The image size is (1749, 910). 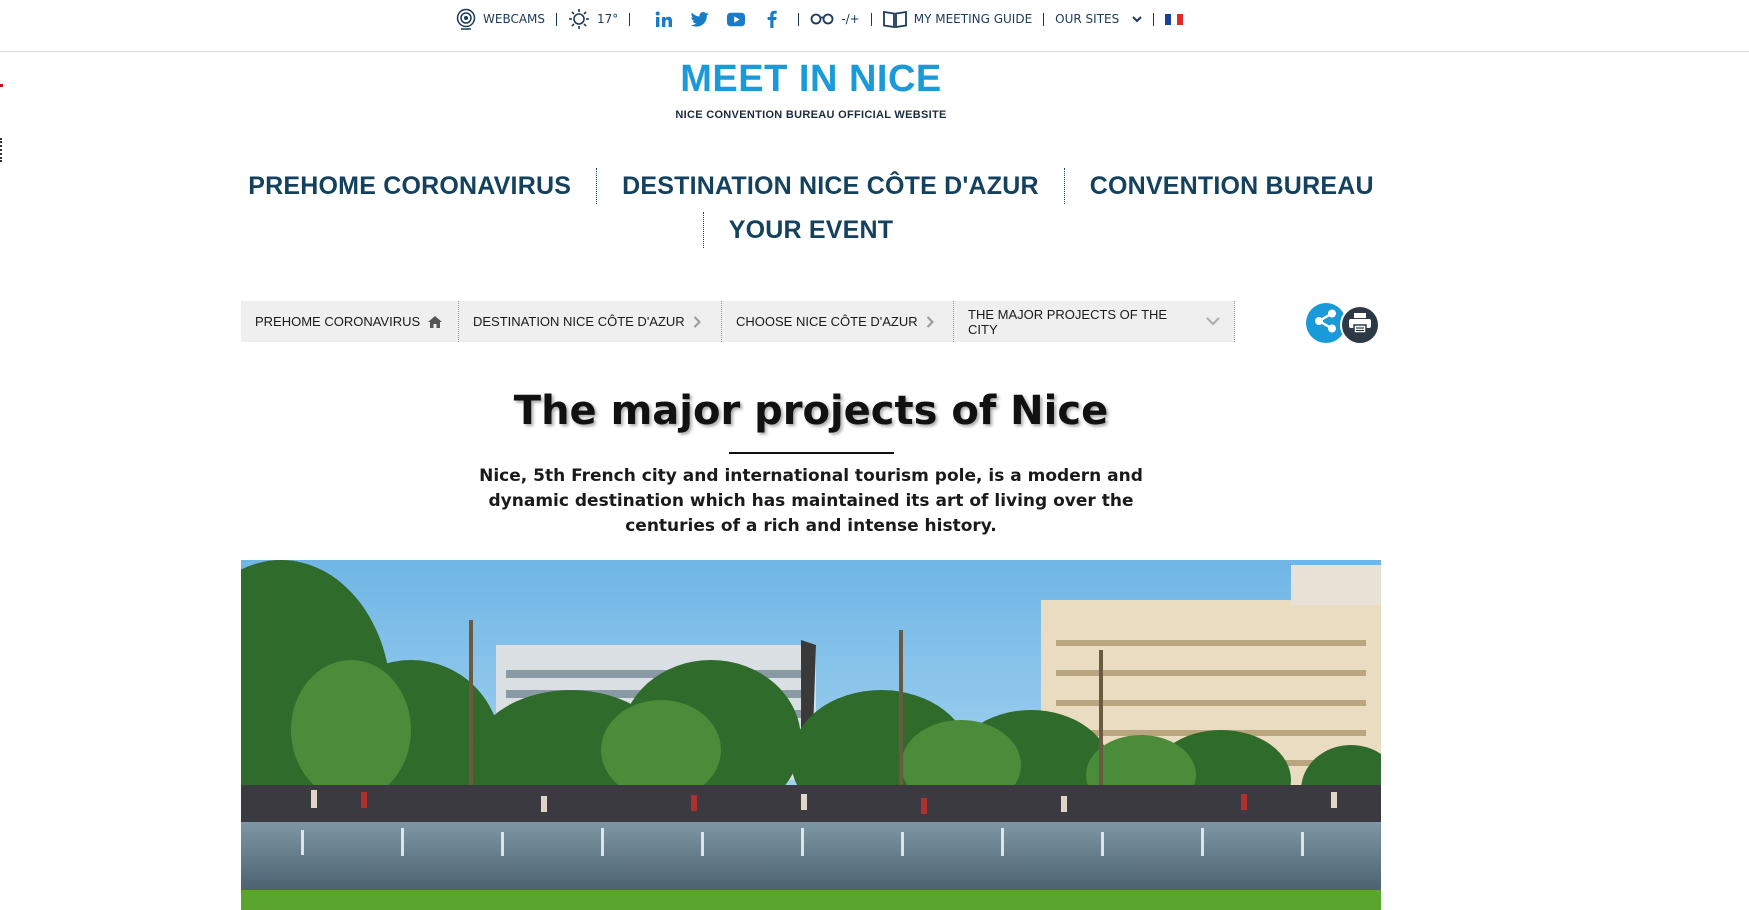 I want to click on breadcrumb-item-choose-nice: CHOOSE NICE CÔTE D'AZUR, so click(x=838, y=321).